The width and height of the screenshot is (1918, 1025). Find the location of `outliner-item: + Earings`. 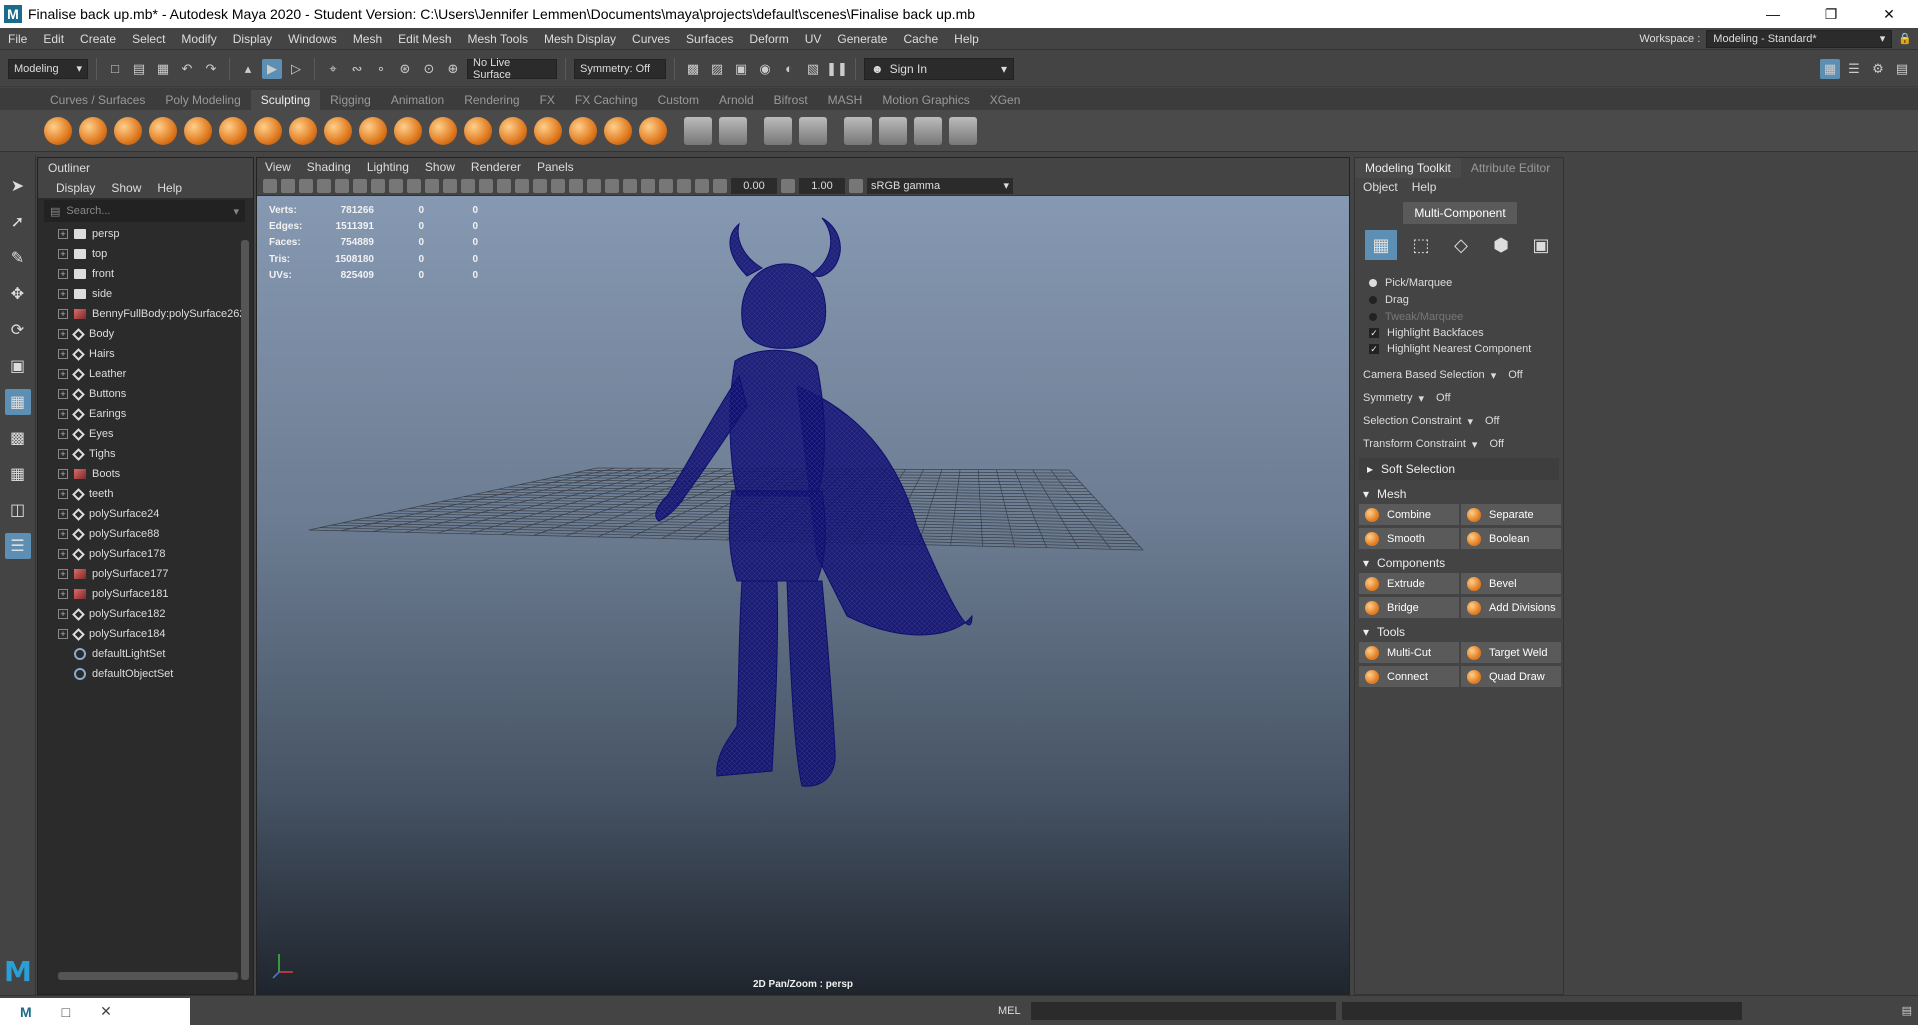

outliner-item: + Earings is located at coordinates (155, 414).